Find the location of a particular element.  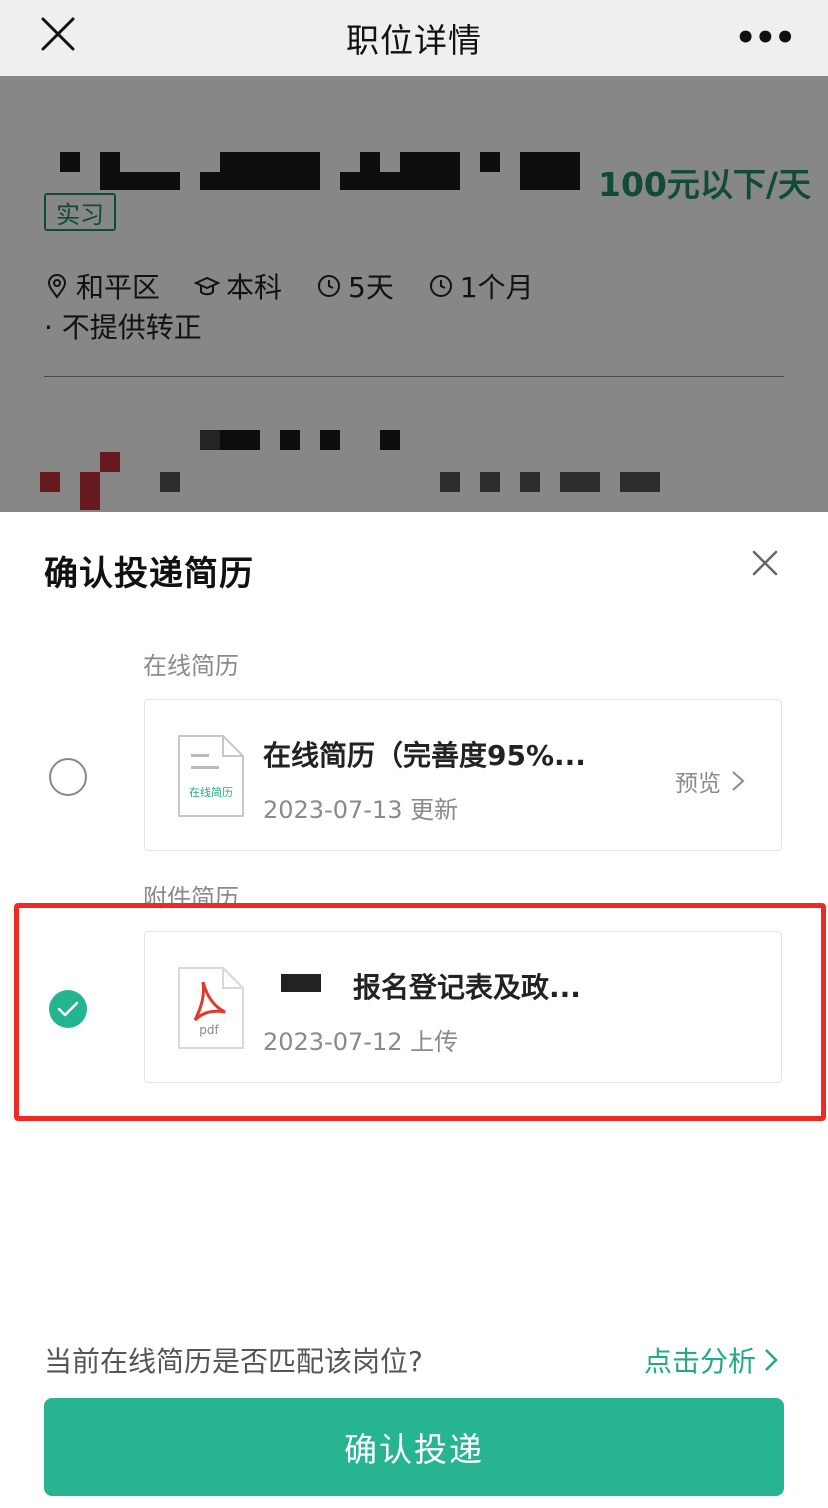

online-resume-card: 在线简历 在线简历（完善度95%... 2023-07-13 更新 预览 is located at coordinates (463, 775).